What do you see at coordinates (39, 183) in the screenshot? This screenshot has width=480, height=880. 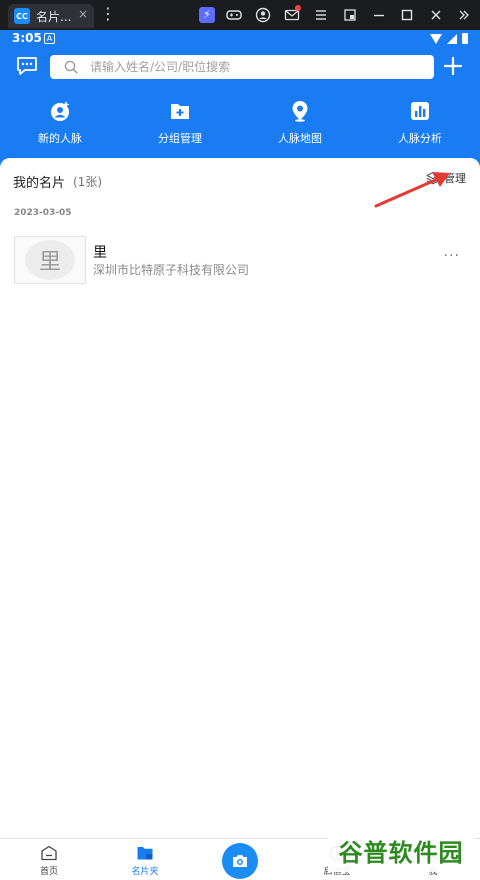 I see `section-title: 我的名片` at bounding box center [39, 183].